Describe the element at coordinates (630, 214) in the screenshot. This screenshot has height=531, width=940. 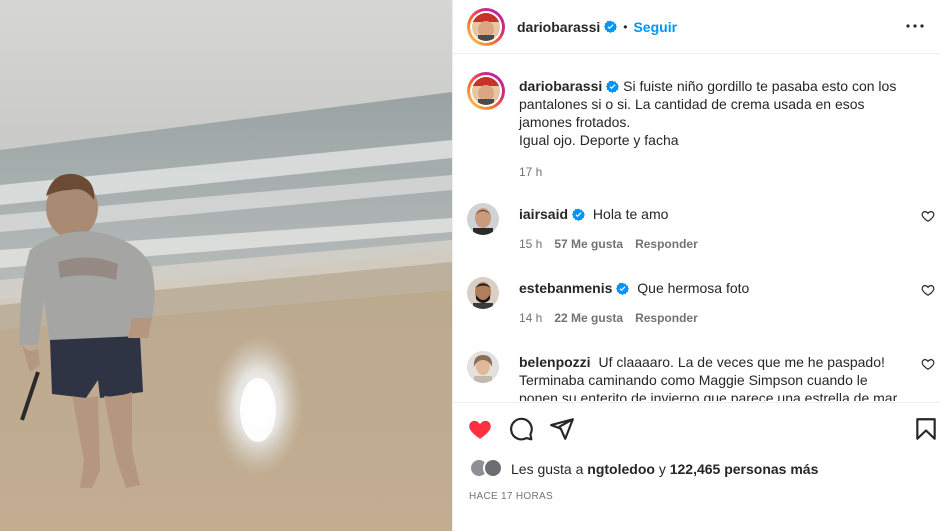
I see `comment-text: Hola te amo` at that location.